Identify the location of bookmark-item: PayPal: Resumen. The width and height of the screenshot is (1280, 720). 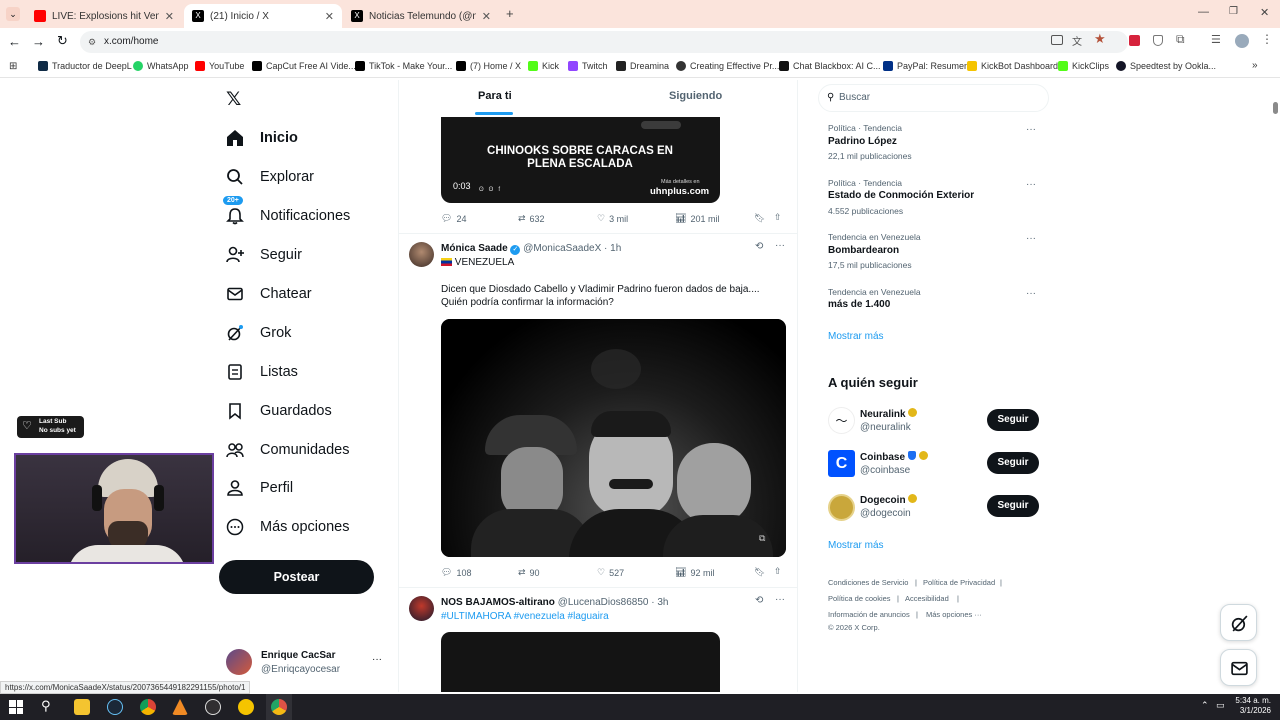
(926, 66).